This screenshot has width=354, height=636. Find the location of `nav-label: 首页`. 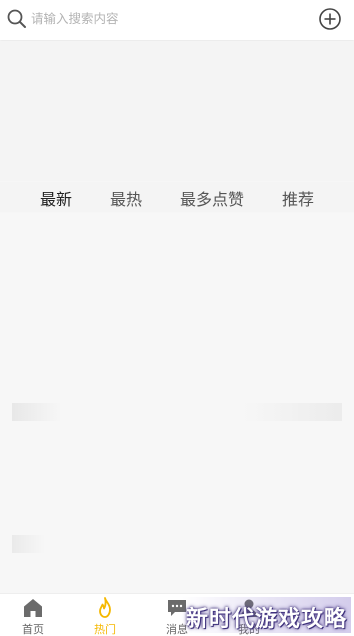

nav-label: 首页 is located at coordinates (33, 630).